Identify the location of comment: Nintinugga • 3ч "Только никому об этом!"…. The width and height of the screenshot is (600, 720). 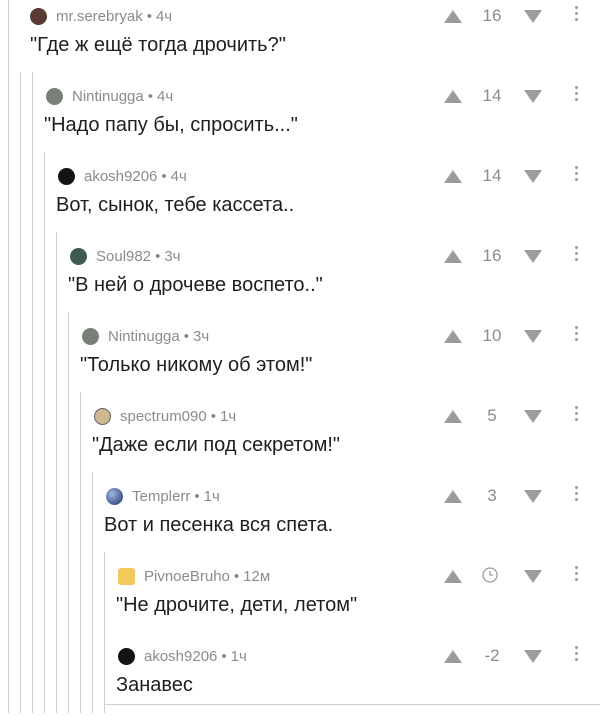
(300, 360).